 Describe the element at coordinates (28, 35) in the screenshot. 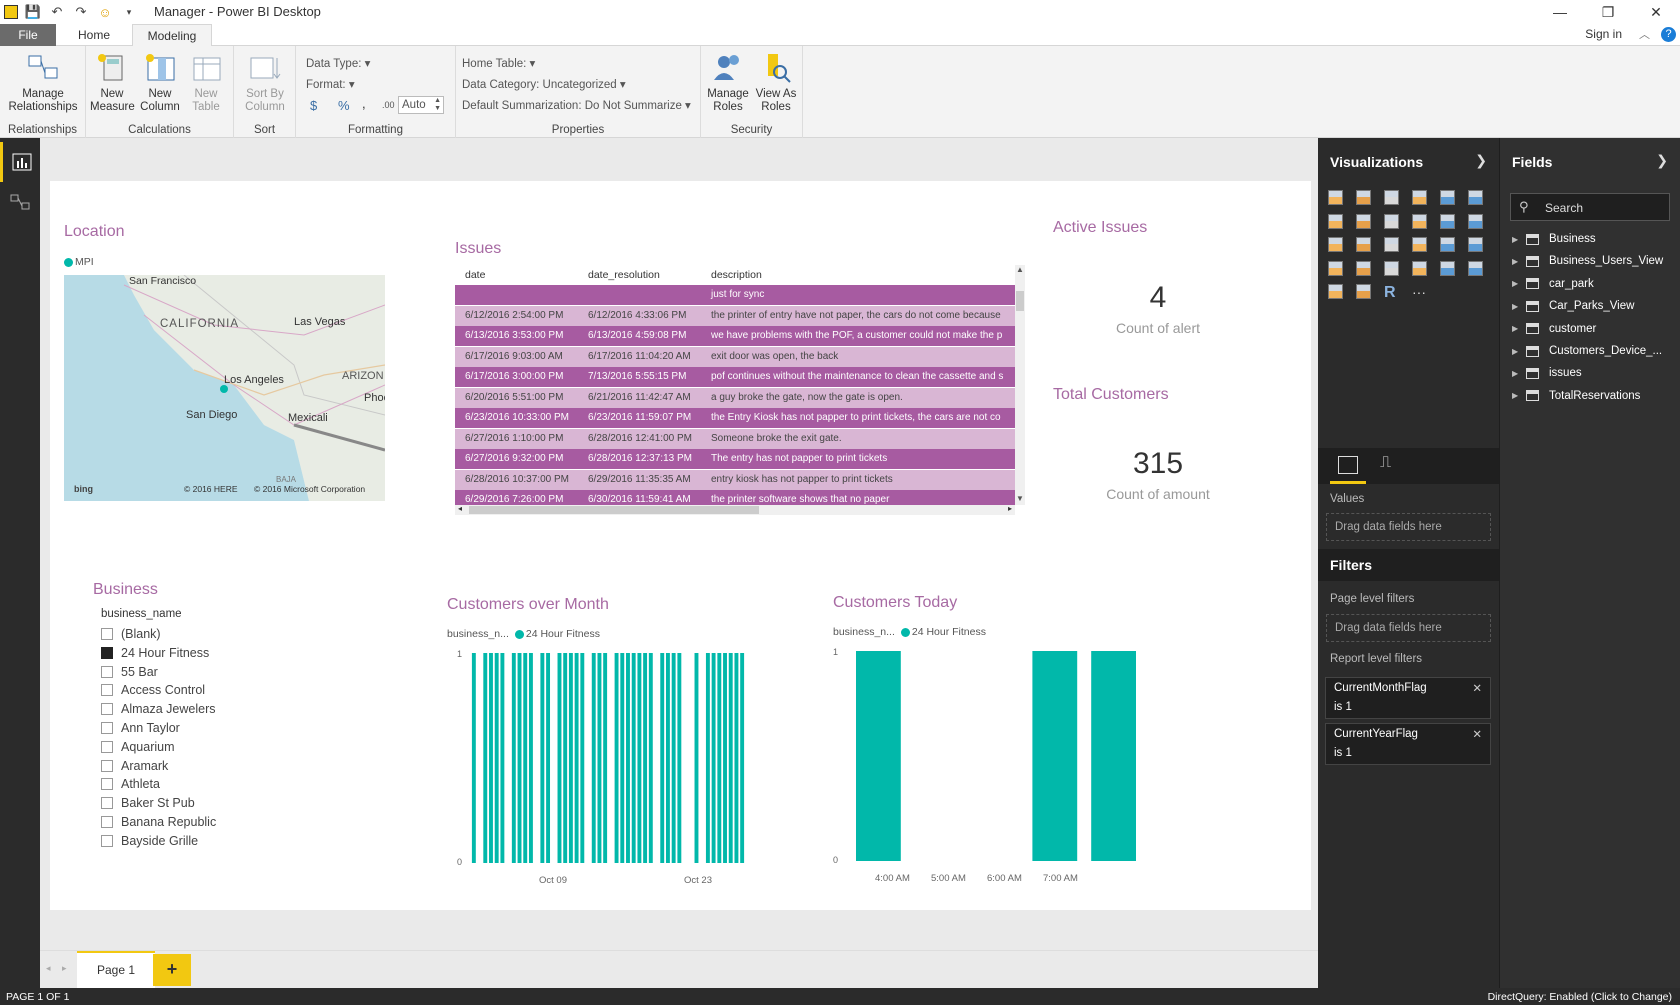

I see `tab-file: File` at that location.